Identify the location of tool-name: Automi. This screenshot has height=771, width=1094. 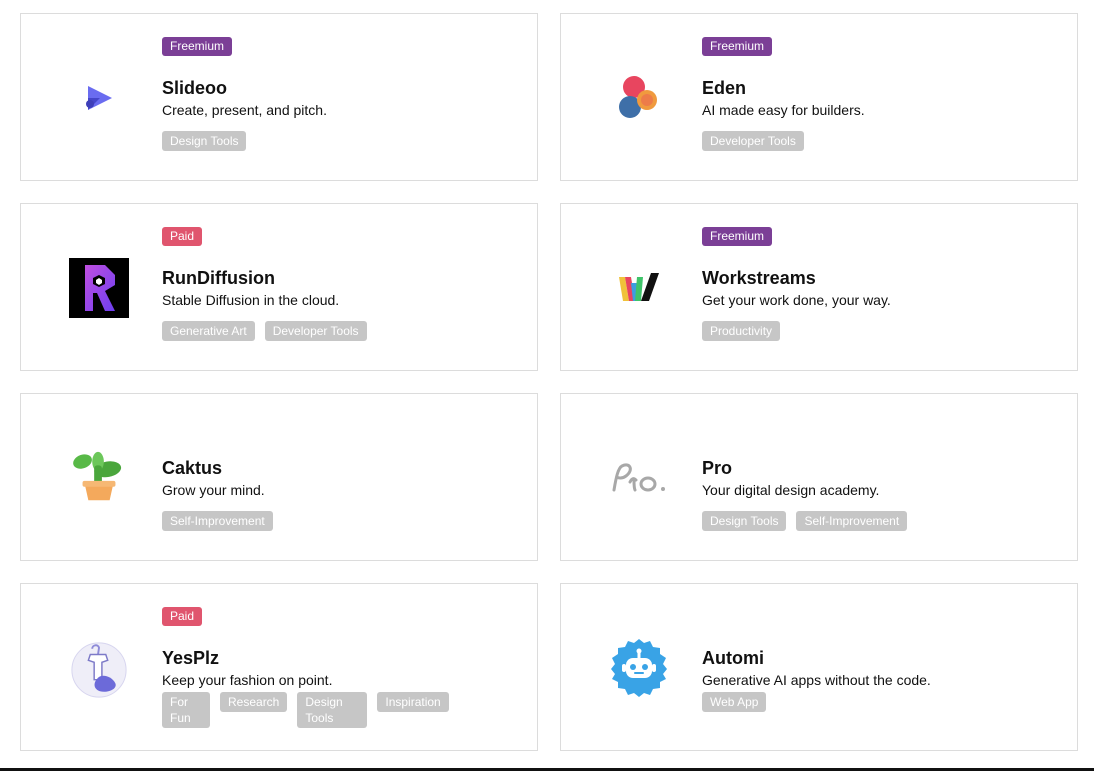
(733, 658).